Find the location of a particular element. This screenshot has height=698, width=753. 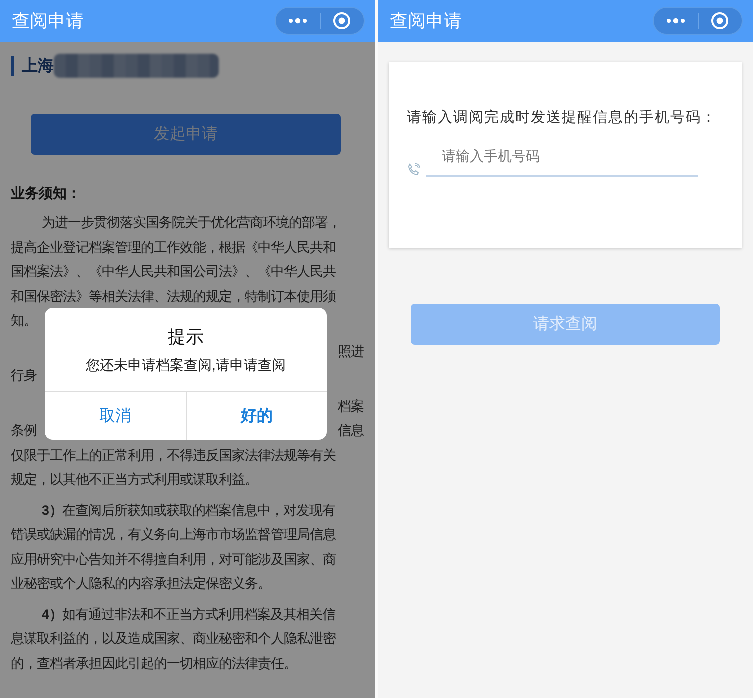

confirm-button: 好的 is located at coordinates (256, 416).